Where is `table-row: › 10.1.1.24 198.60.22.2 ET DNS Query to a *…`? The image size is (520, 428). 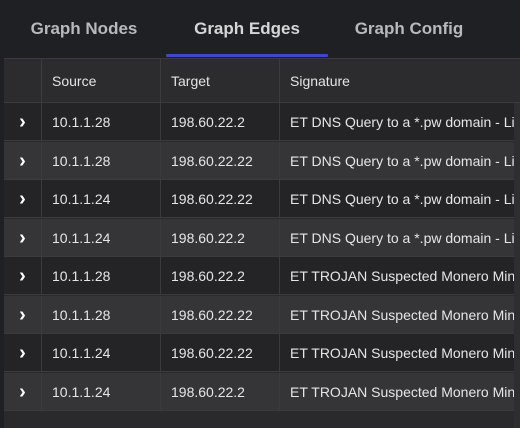
table-row: › 10.1.1.24 198.60.22.2 ET DNS Query to a *… is located at coordinates (262, 238).